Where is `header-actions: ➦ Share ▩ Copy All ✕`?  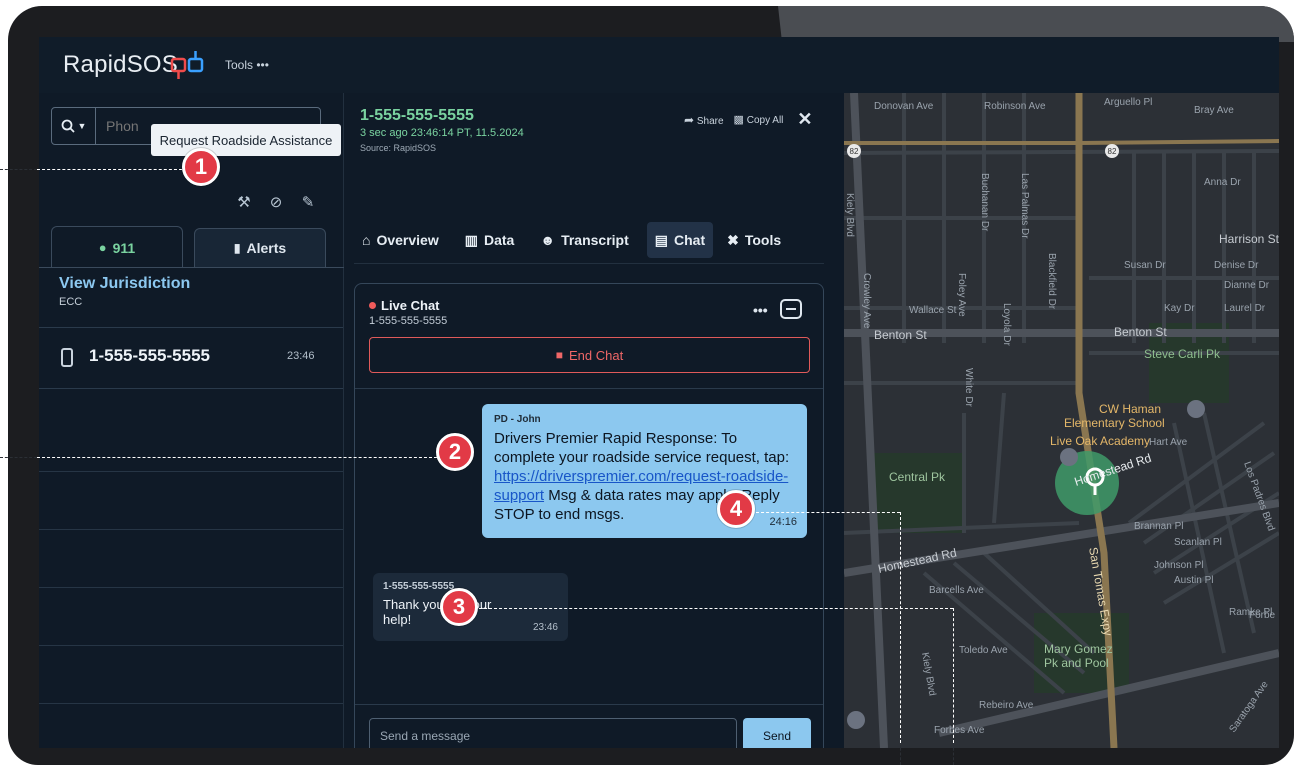
header-actions: ➦ Share ▩ Copy All ✕ is located at coordinates (748, 119).